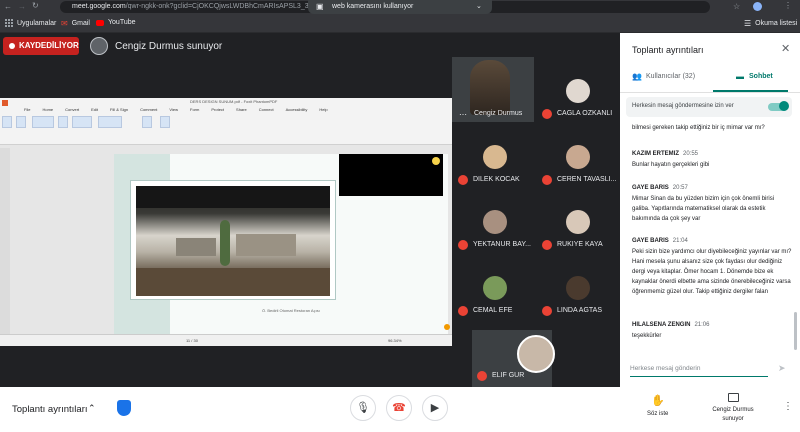 This screenshot has width=800, height=432. I want to click on foxit-logo-icon, so click(5, 103).